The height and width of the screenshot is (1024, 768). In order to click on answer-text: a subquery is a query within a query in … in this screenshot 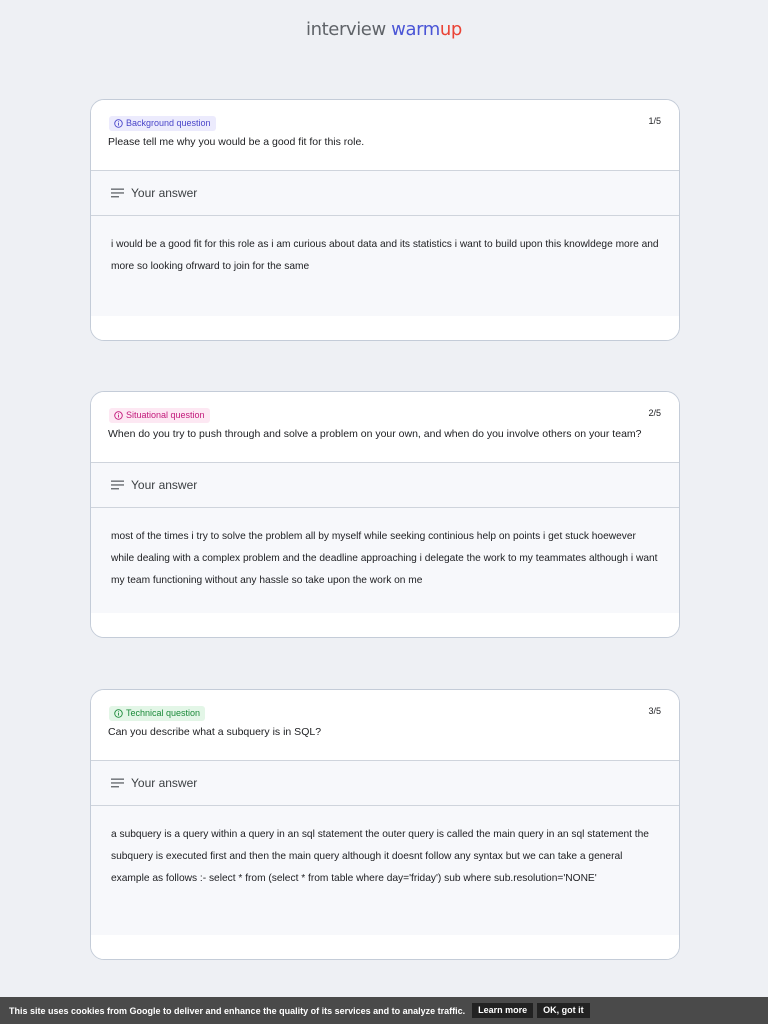, I will do `click(385, 870)`.